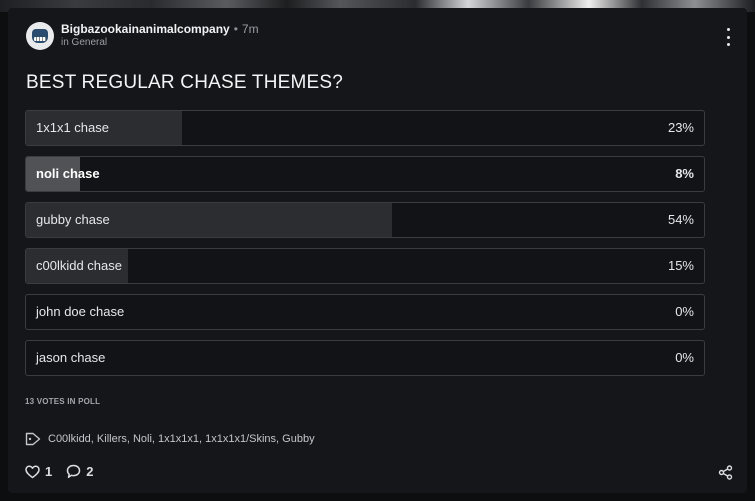 This screenshot has width=755, height=501. Describe the element at coordinates (680, 127) in the screenshot. I see `poll-option-percent: 23%` at that location.